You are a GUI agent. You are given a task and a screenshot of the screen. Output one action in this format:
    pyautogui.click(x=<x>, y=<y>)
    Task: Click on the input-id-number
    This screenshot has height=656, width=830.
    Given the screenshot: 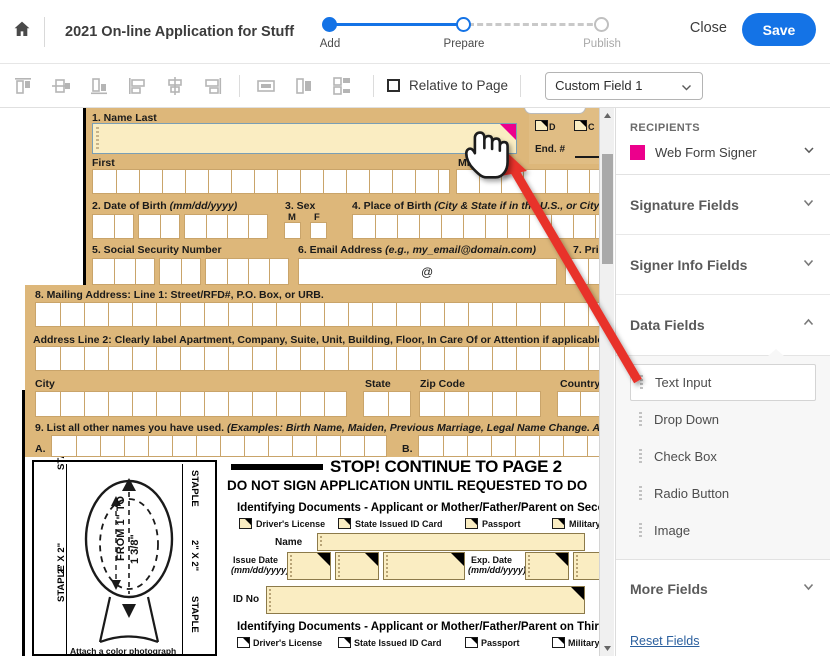 What is the action you would take?
    pyautogui.click(x=425, y=600)
    